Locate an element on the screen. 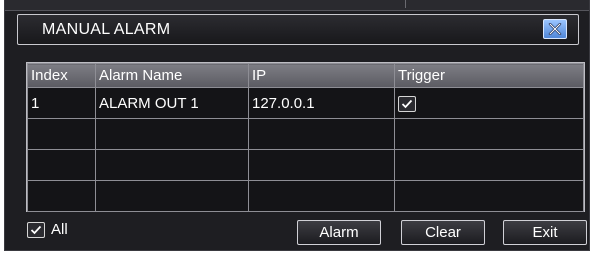 The image size is (592, 253). cell-trigger is located at coordinates (489, 103).